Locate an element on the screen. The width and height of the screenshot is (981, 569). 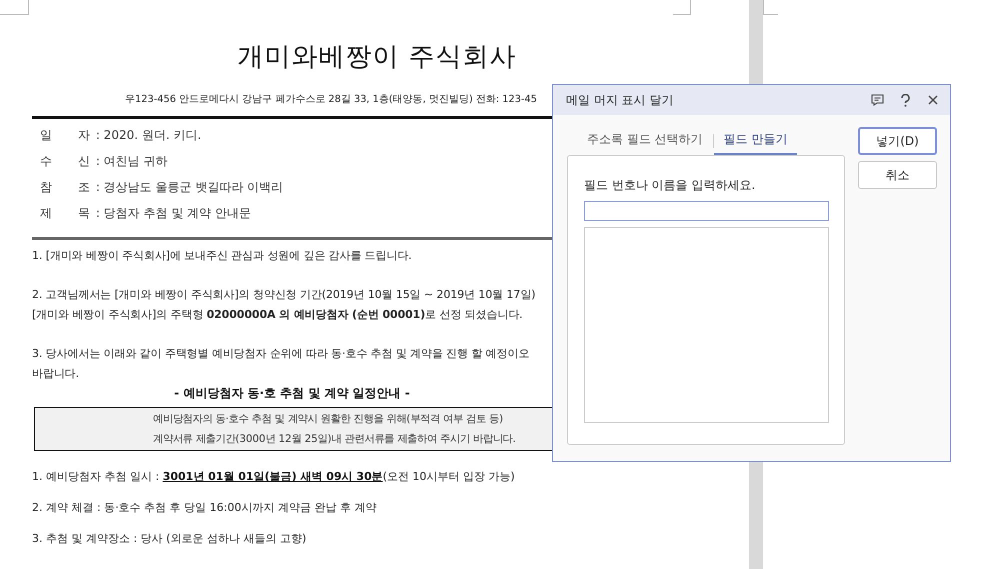
field-value: : 경상남도 울릉군 뱃길따라 이백리 is located at coordinates (190, 187).